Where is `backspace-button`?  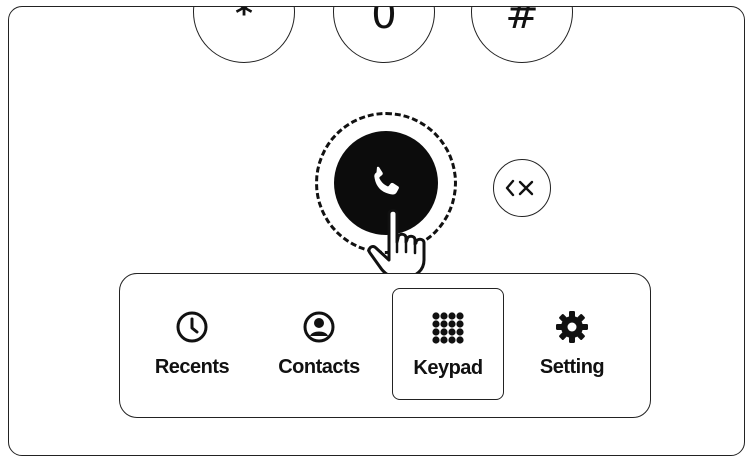
backspace-button is located at coordinates (522, 188).